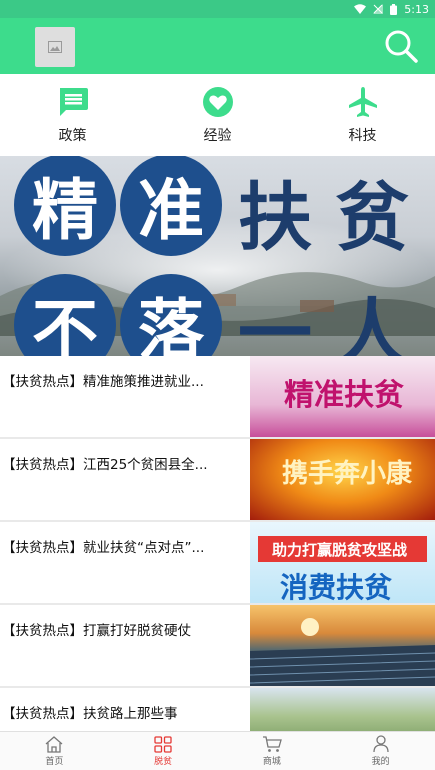  I want to click on category-row: 政策 经验 科技, so click(217, 115).